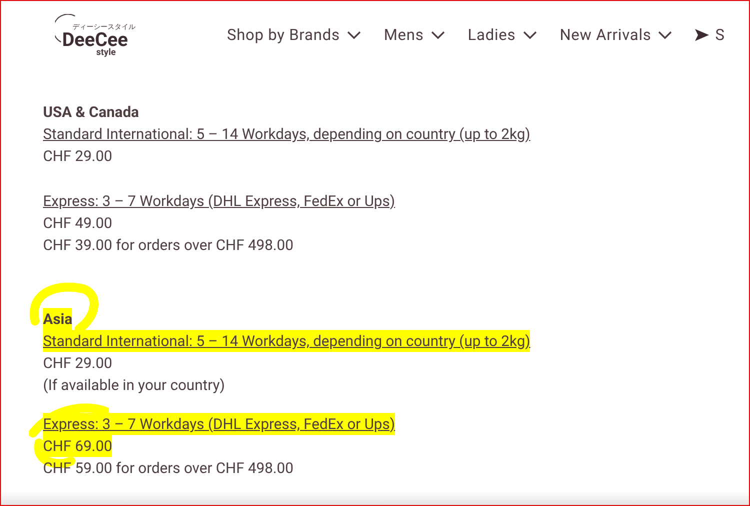 This screenshot has height=506, width=750. What do you see at coordinates (91, 112) in the screenshot?
I see `region-heading: USA & Canada` at bounding box center [91, 112].